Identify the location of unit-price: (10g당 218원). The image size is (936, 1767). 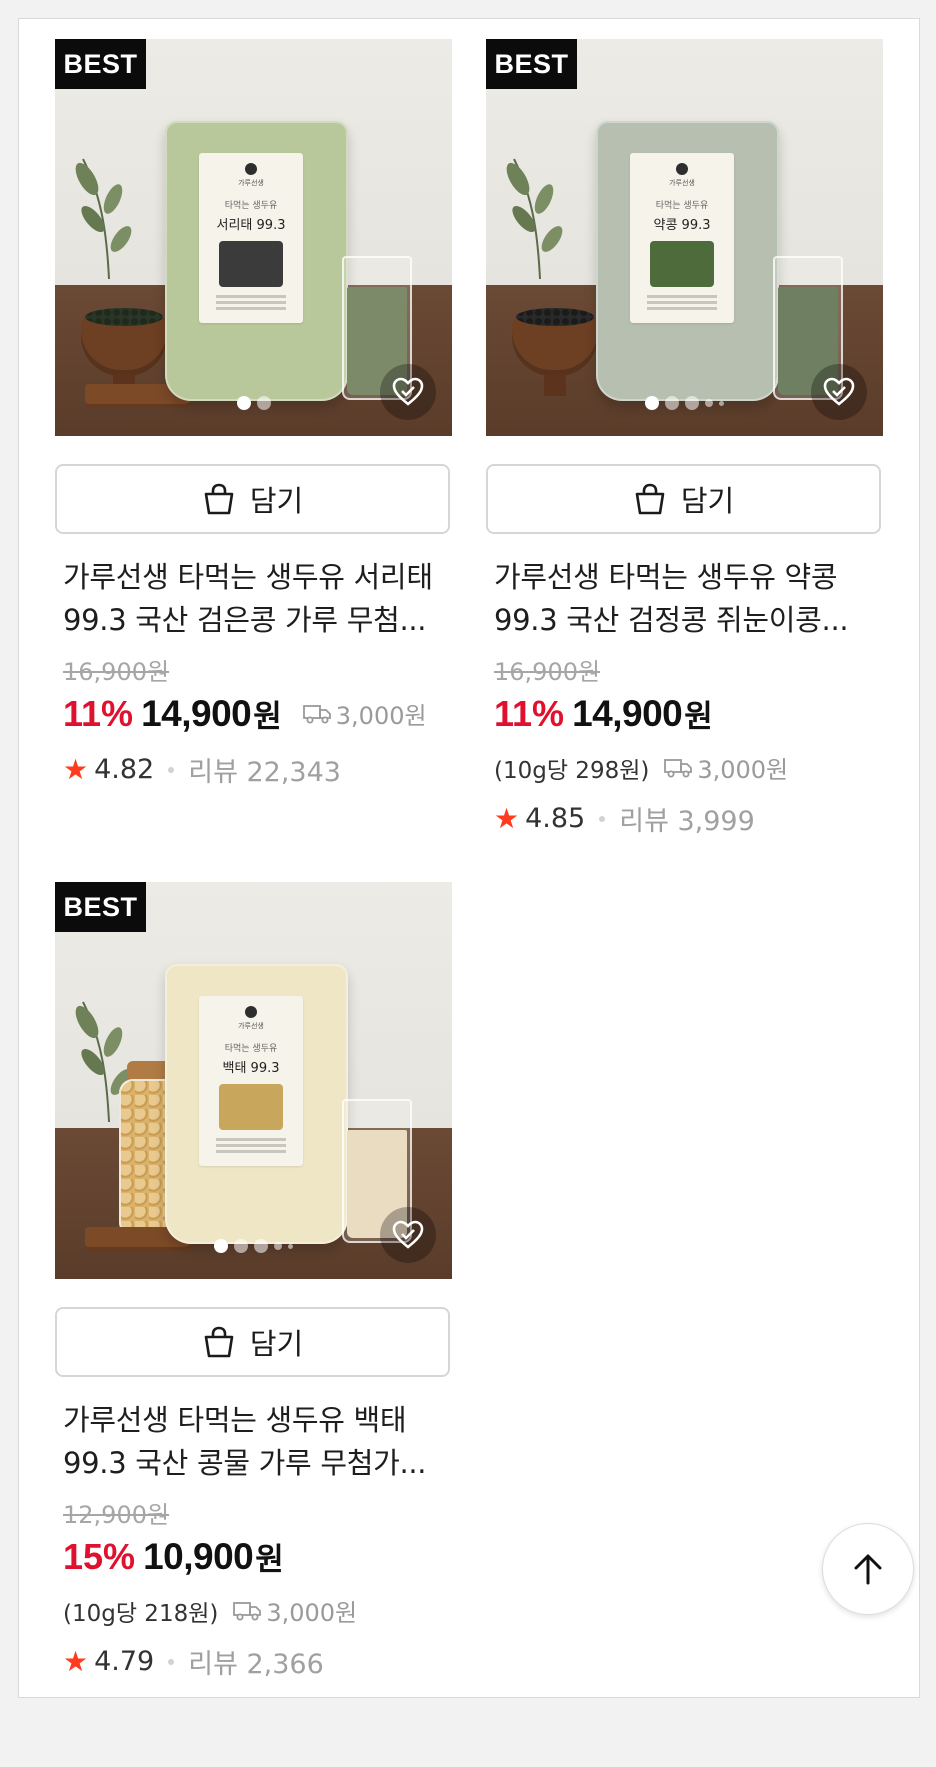
(141, 1613).